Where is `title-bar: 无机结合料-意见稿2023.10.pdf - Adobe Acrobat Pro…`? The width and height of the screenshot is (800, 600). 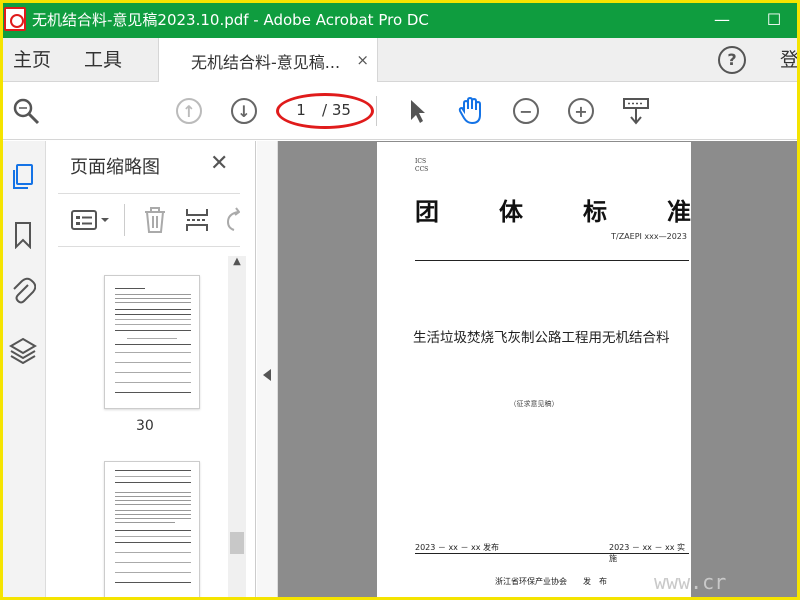
title-bar: 无机结合料-意见稿2023.10.pdf - Adobe Acrobat Pro… is located at coordinates (400, 19).